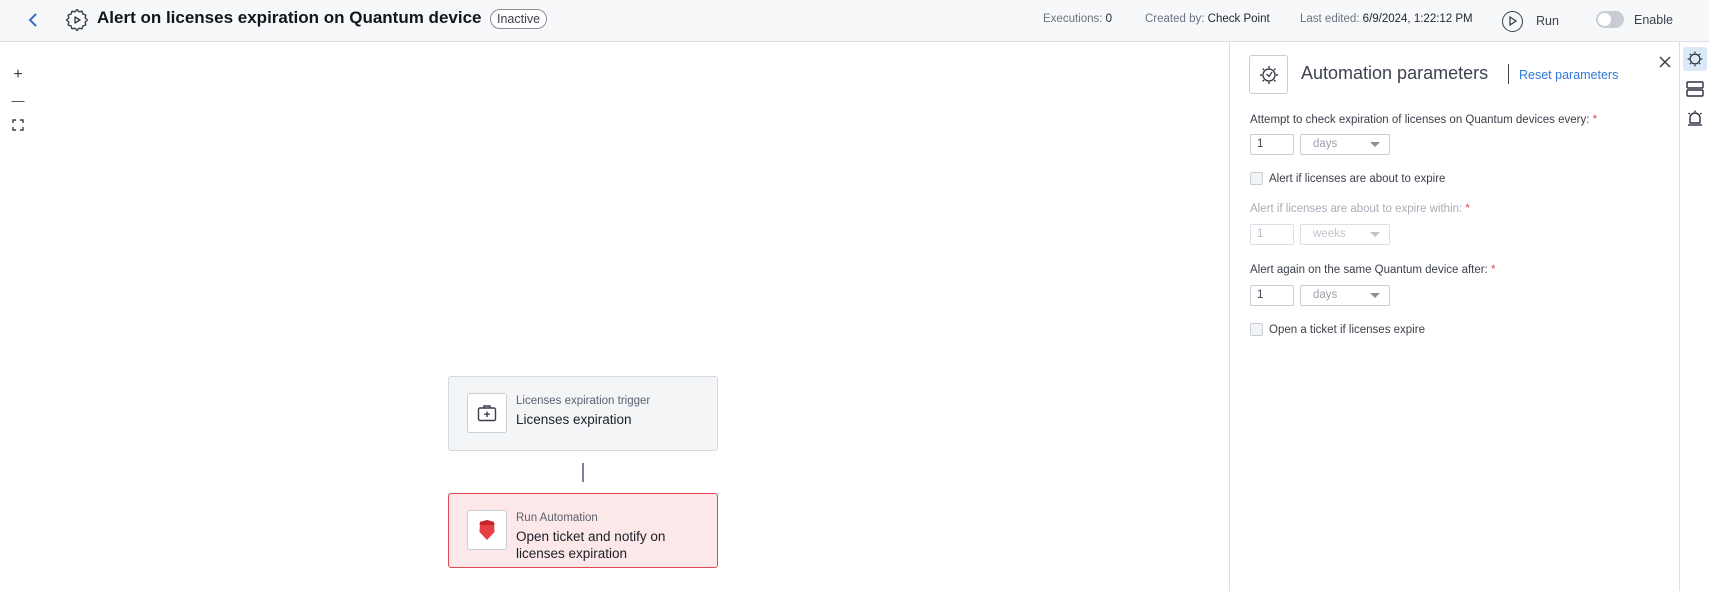 This screenshot has height=591, width=1709. Describe the element at coordinates (1073, 19) in the screenshot. I see `executions-label: Executions:` at that location.